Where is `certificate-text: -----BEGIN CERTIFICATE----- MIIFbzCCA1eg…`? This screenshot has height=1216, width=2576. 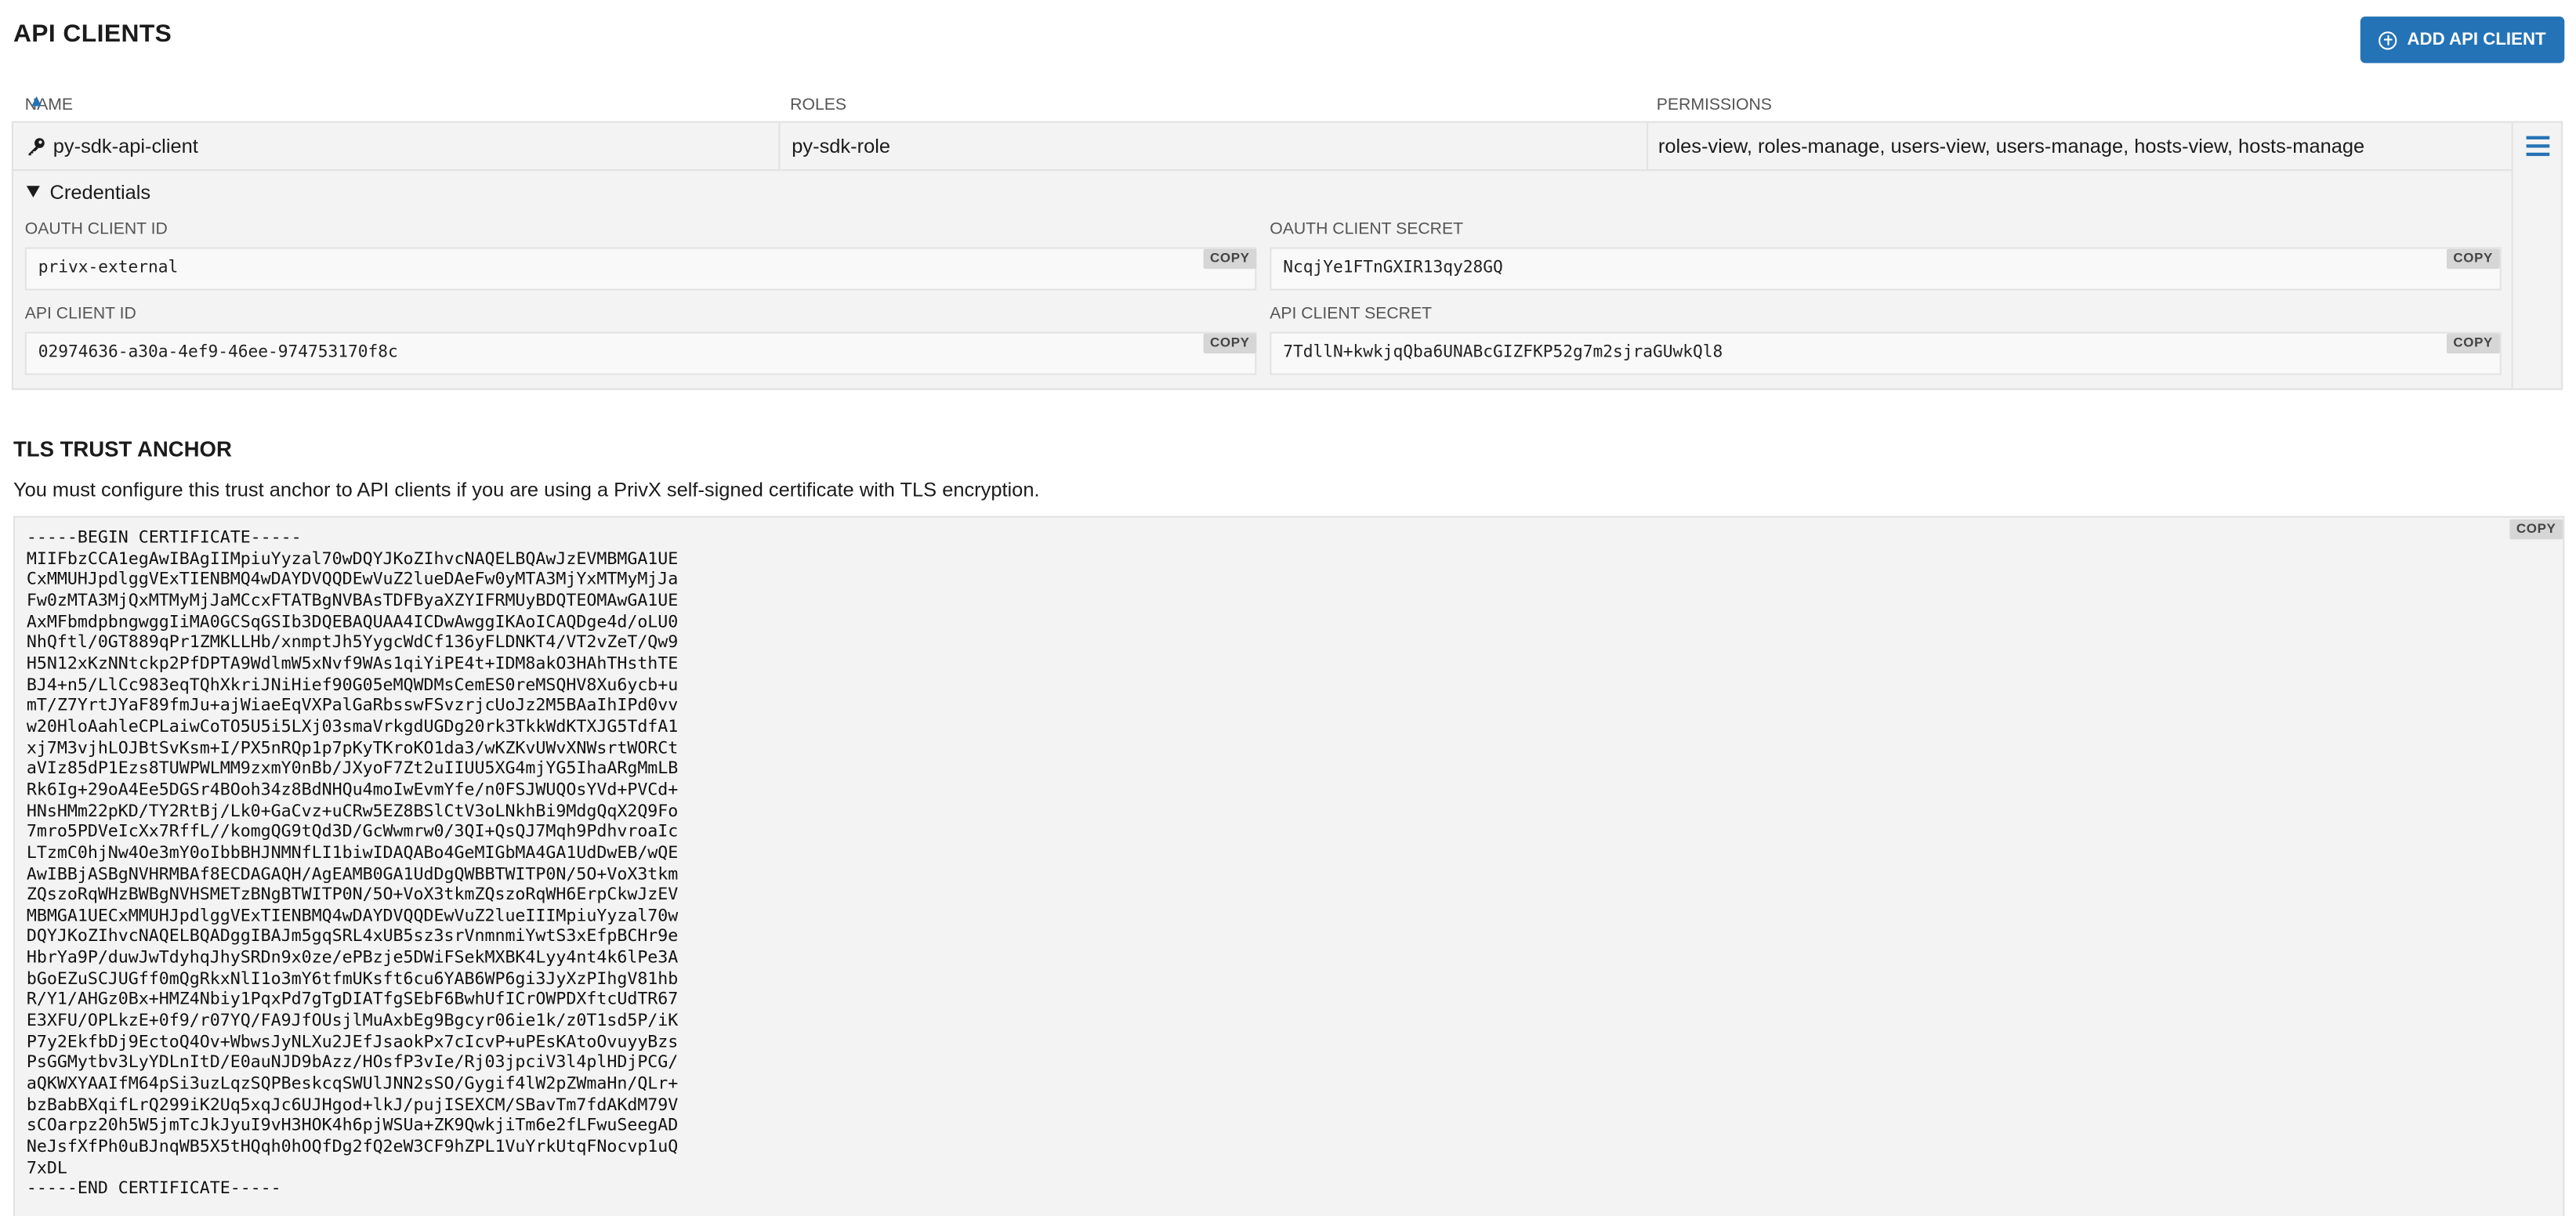
certificate-text: -----BEGIN CERTIFICATE----- MIIFbzCCA1eg… is located at coordinates (352, 866).